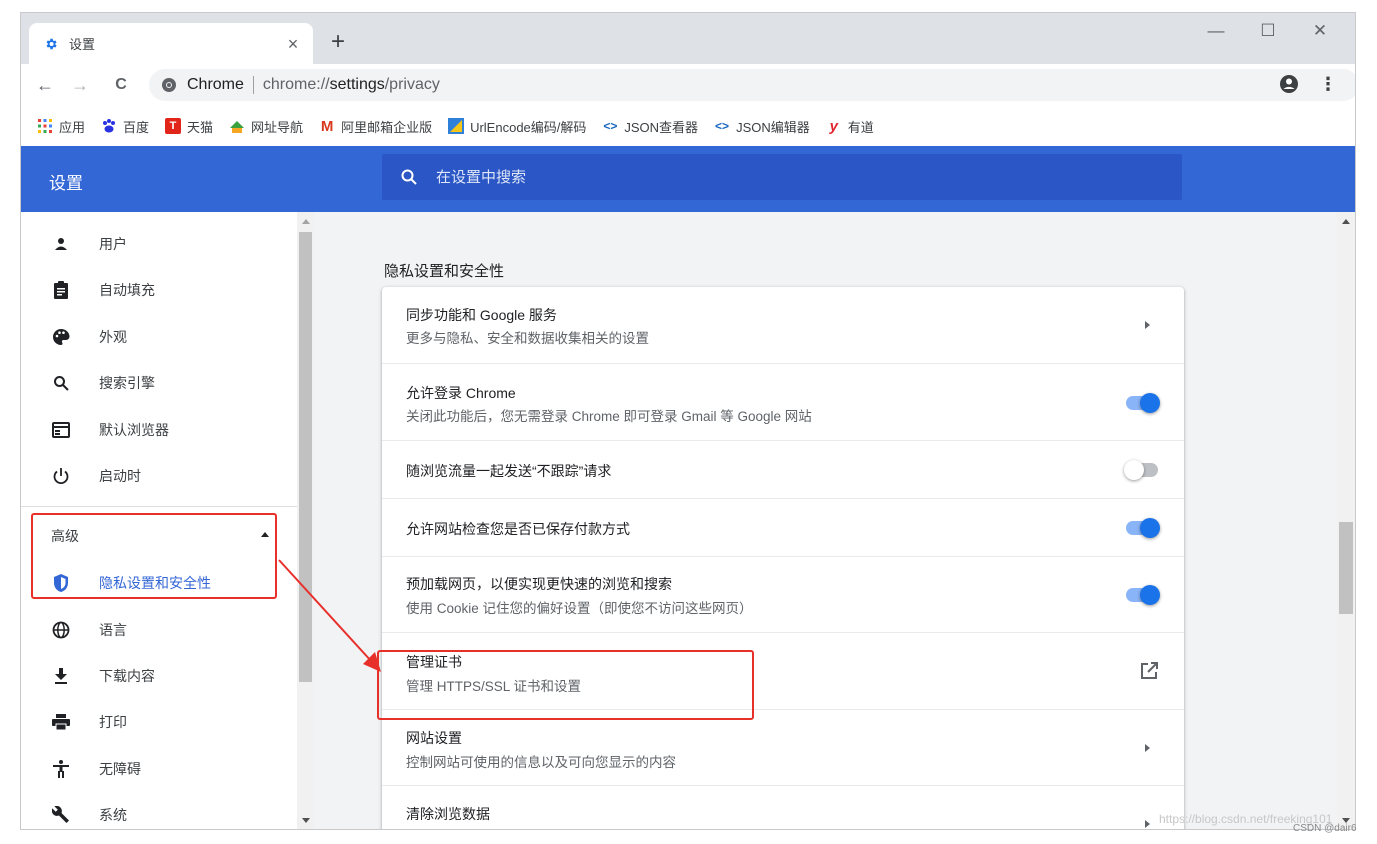  Describe the element at coordinates (61, 676) in the screenshot. I see `download-icon` at that location.